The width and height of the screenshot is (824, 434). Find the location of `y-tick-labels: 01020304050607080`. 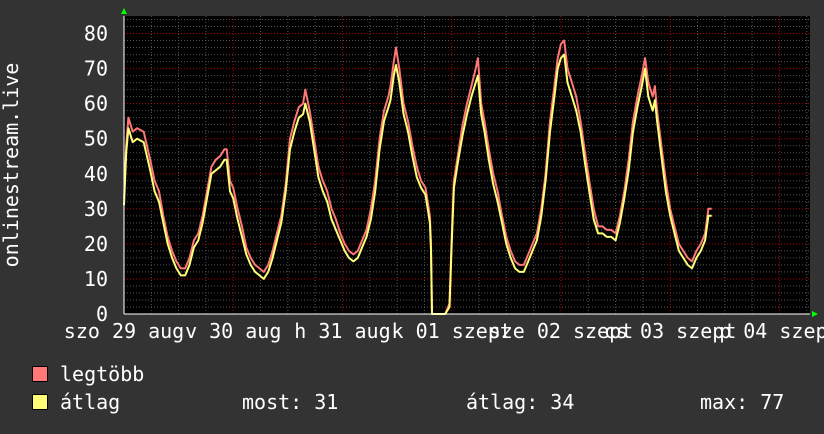

y-tick-labels: 01020304050607080 is located at coordinates (96, 174).